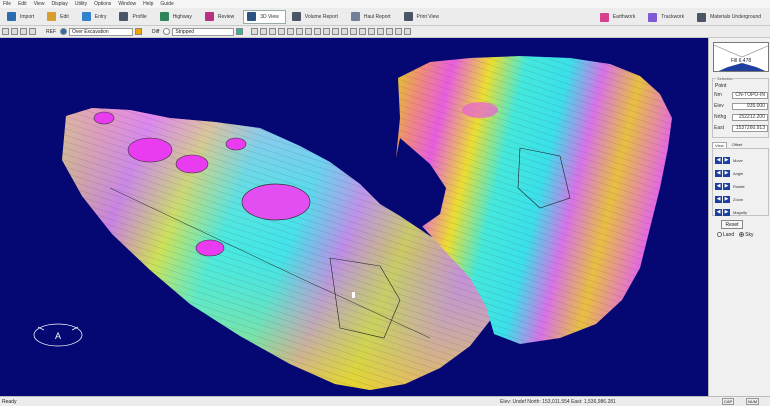  Describe the element at coordinates (252, 16) in the screenshot. I see `3d-view-icon` at that location.